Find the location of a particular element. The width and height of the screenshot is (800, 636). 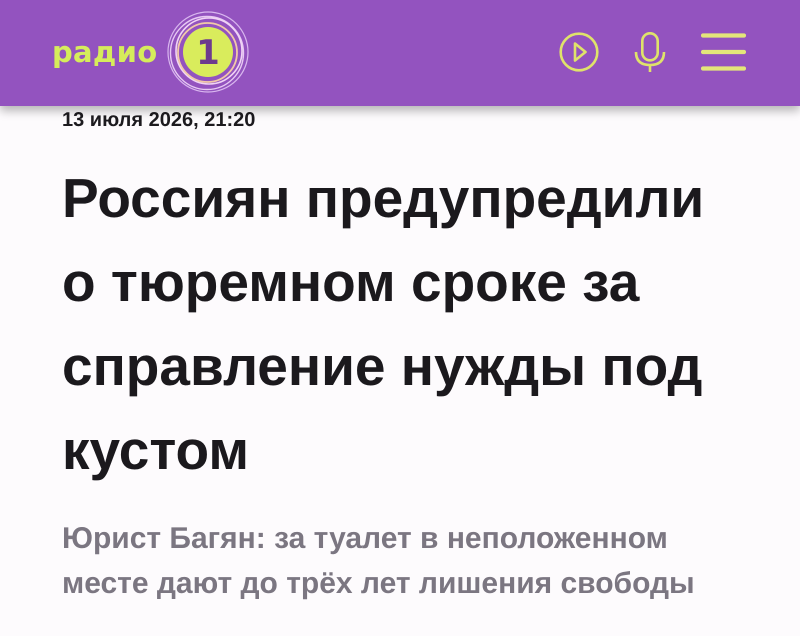

article-subtitle: Юрист Багян: за туалет в неположенном месте дают до трёх лет лишения свободы is located at coordinates (379, 561).